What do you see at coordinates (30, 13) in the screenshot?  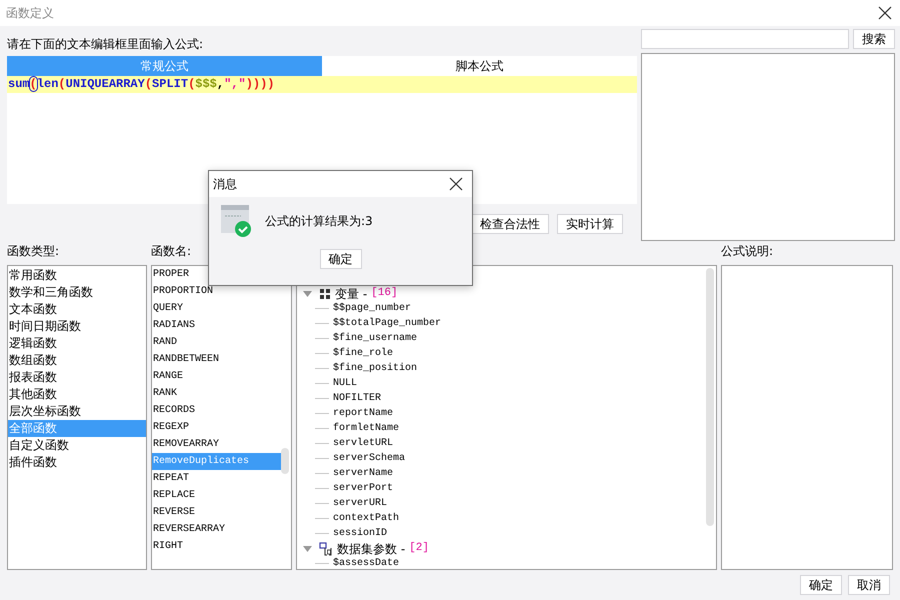 I see `window-title: 函数定义` at bounding box center [30, 13].